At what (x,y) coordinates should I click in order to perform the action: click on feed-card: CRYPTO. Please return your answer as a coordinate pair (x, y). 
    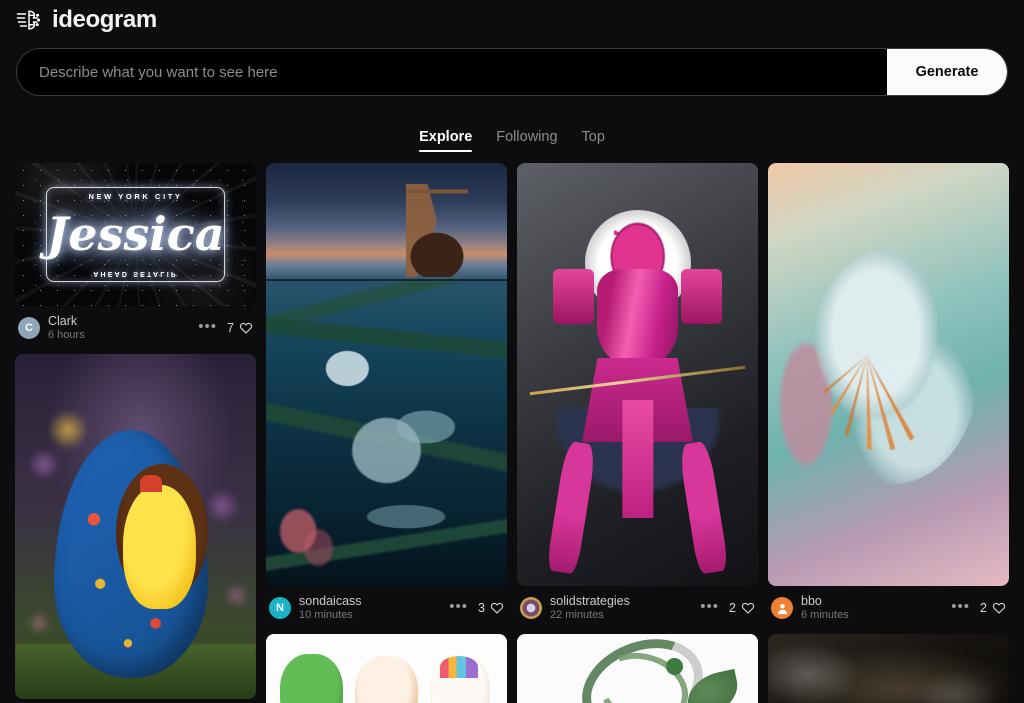
    Looking at the image, I should click on (888, 668).